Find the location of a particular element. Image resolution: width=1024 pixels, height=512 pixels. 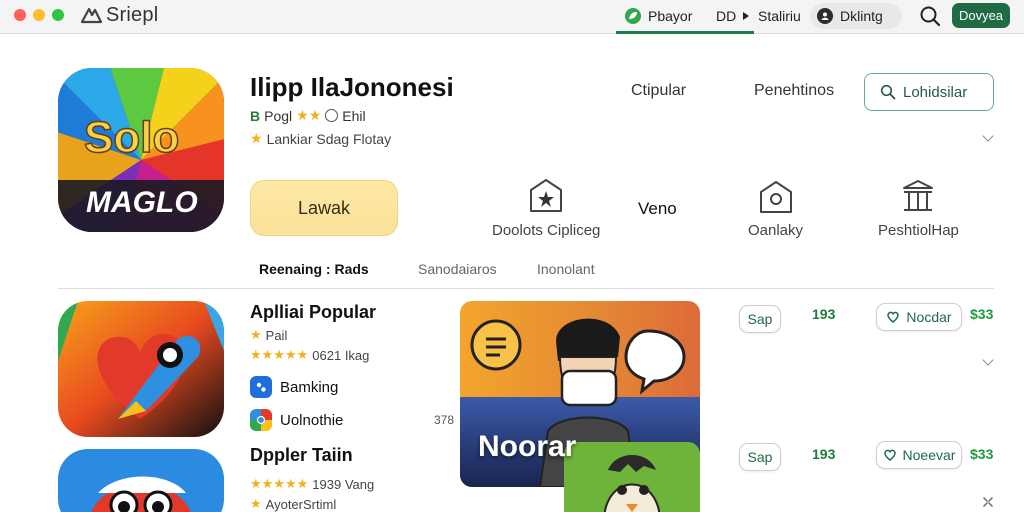

row2-count: 193 is located at coordinates (824, 454).